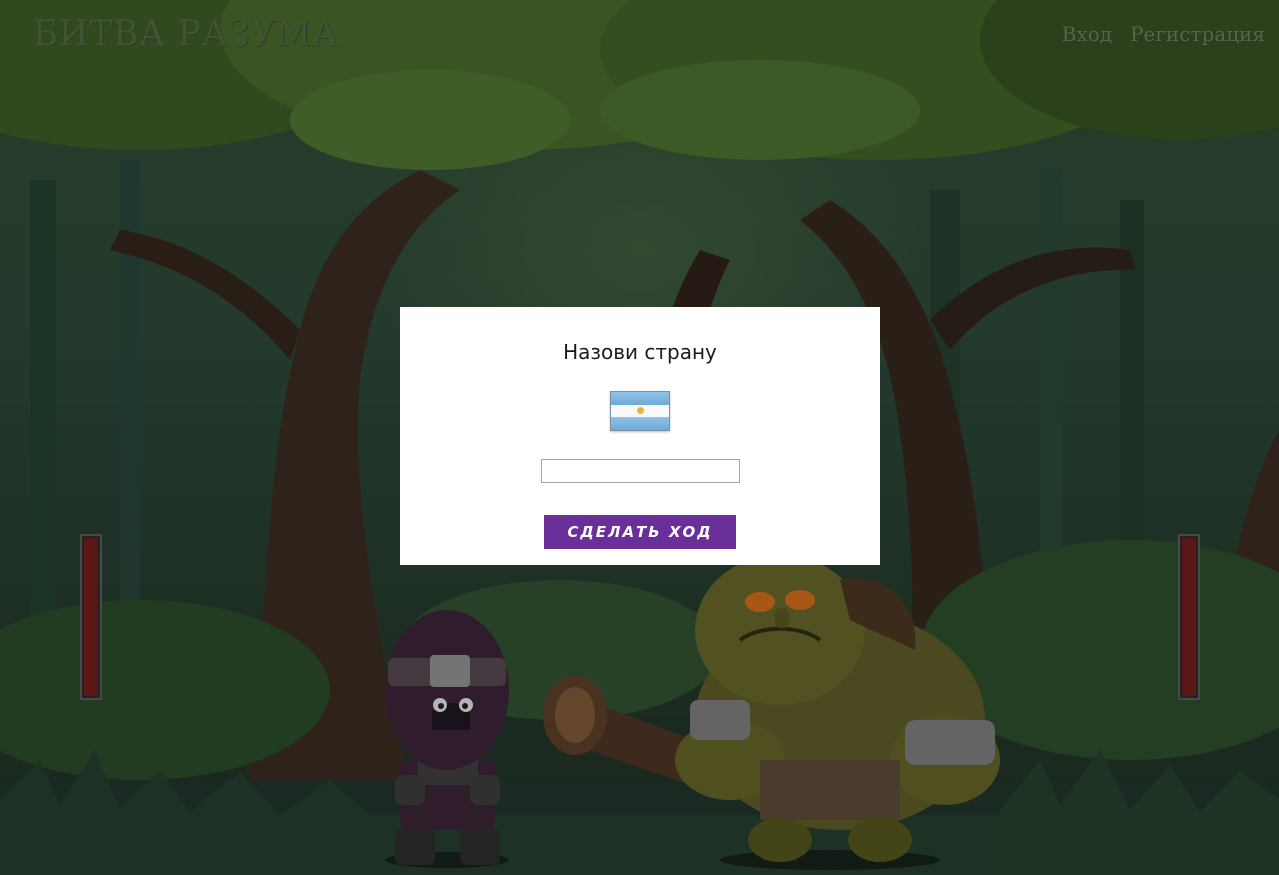  What do you see at coordinates (640, 532) in the screenshot?
I see `make-move-button: СДЕЛАТЬ ХОД` at bounding box center [640, 532].